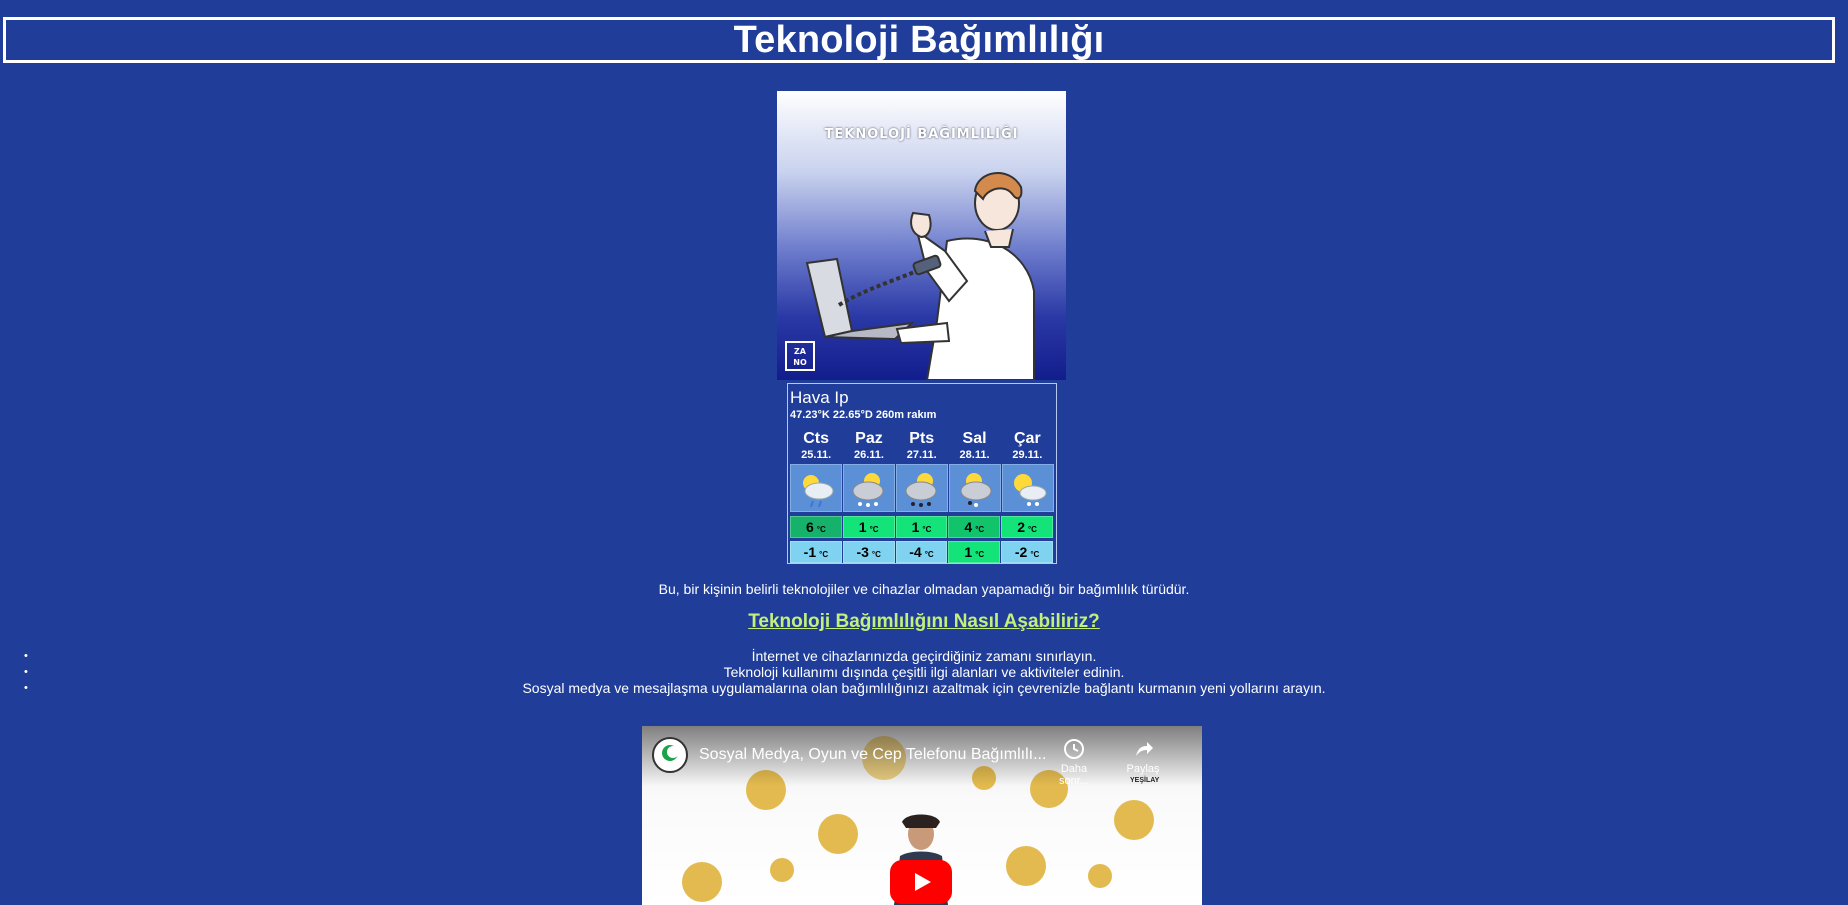 This screenshot has width=1848, height=905. I want to click on page-title: Teknoloji Bağımlılığı, so click(919, 39).